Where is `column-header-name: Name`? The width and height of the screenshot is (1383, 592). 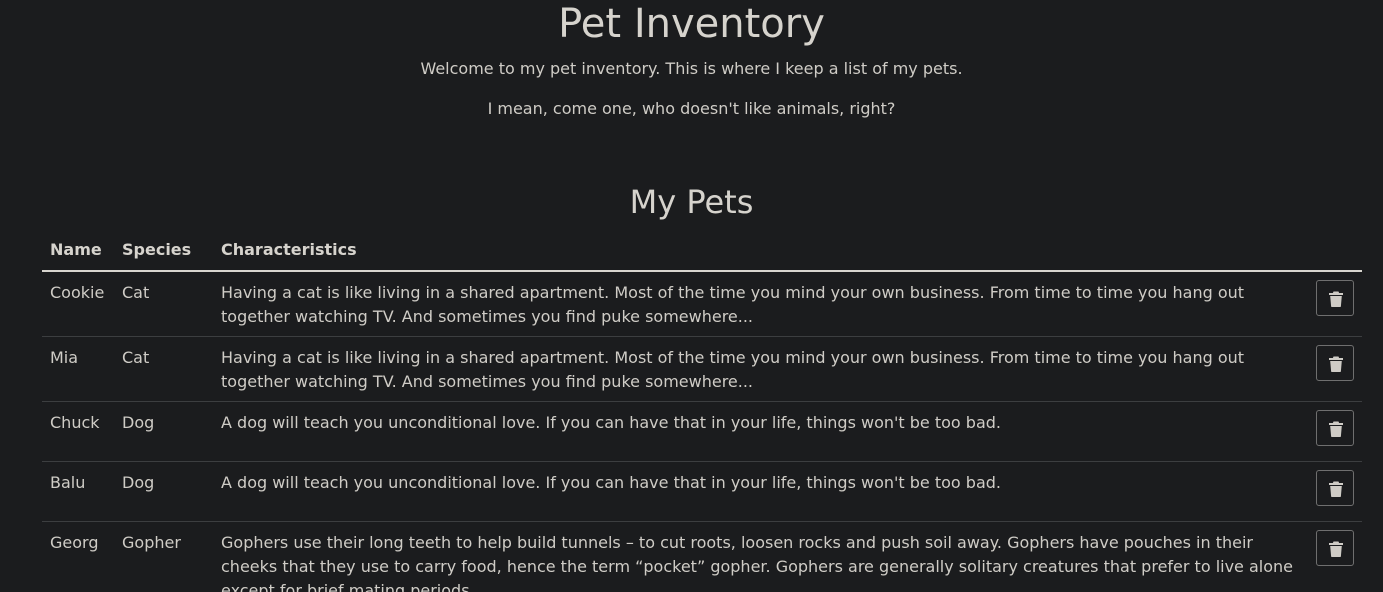
column-header-name: Name is located at coordinates (78, 251).